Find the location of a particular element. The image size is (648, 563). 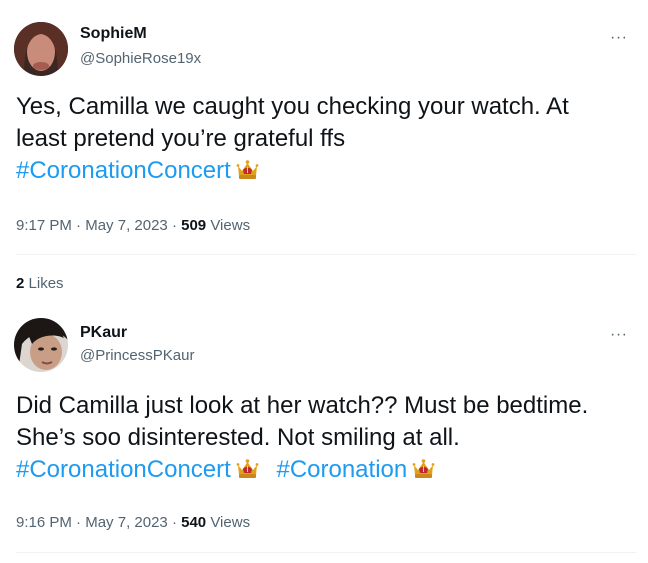

likes-count: 2 is located at coordinates (20, 283).